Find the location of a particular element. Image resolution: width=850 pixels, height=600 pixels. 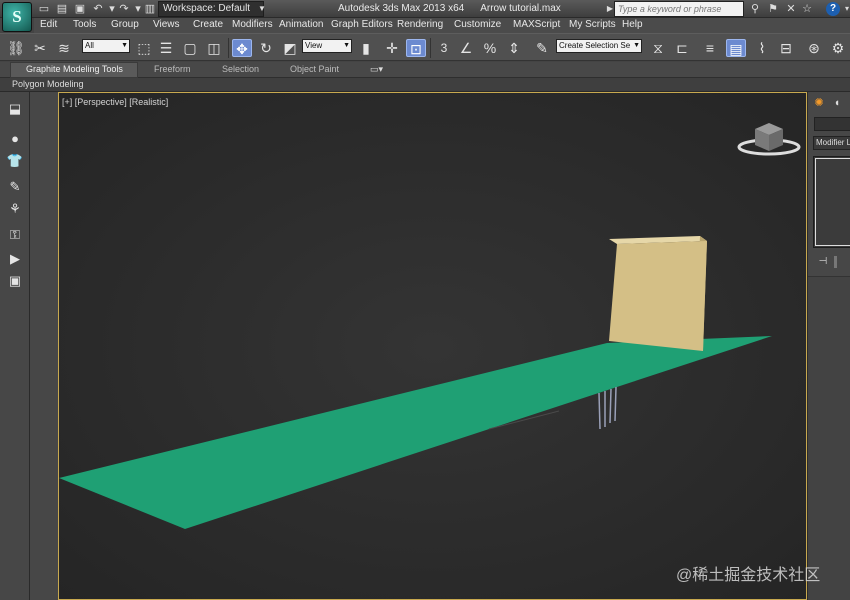

subscription-icon: ⚑ is located at coordinates (773, 9).